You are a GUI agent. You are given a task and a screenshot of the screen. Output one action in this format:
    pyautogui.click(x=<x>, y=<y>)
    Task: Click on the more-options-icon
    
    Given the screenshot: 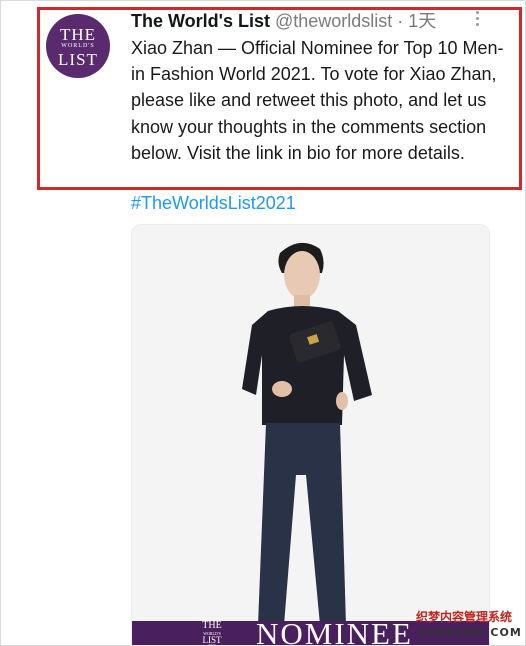 What is the action you would take?
    pyautogui.click(x=477, y=20)
    